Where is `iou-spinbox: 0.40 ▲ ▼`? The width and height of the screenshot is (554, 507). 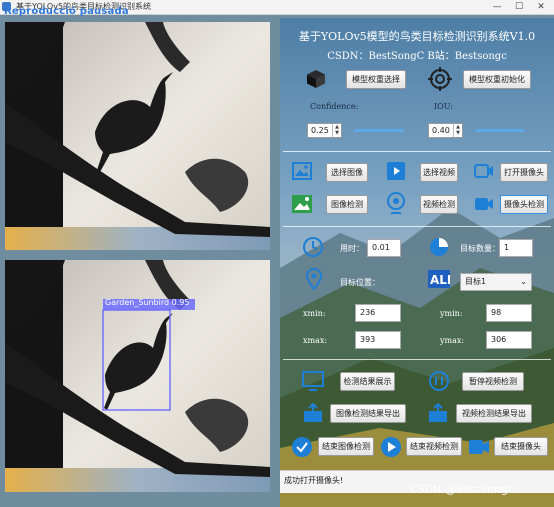
iou-spinbox: 0.40 ▲ ▼ is located at coordinates (445, 130).